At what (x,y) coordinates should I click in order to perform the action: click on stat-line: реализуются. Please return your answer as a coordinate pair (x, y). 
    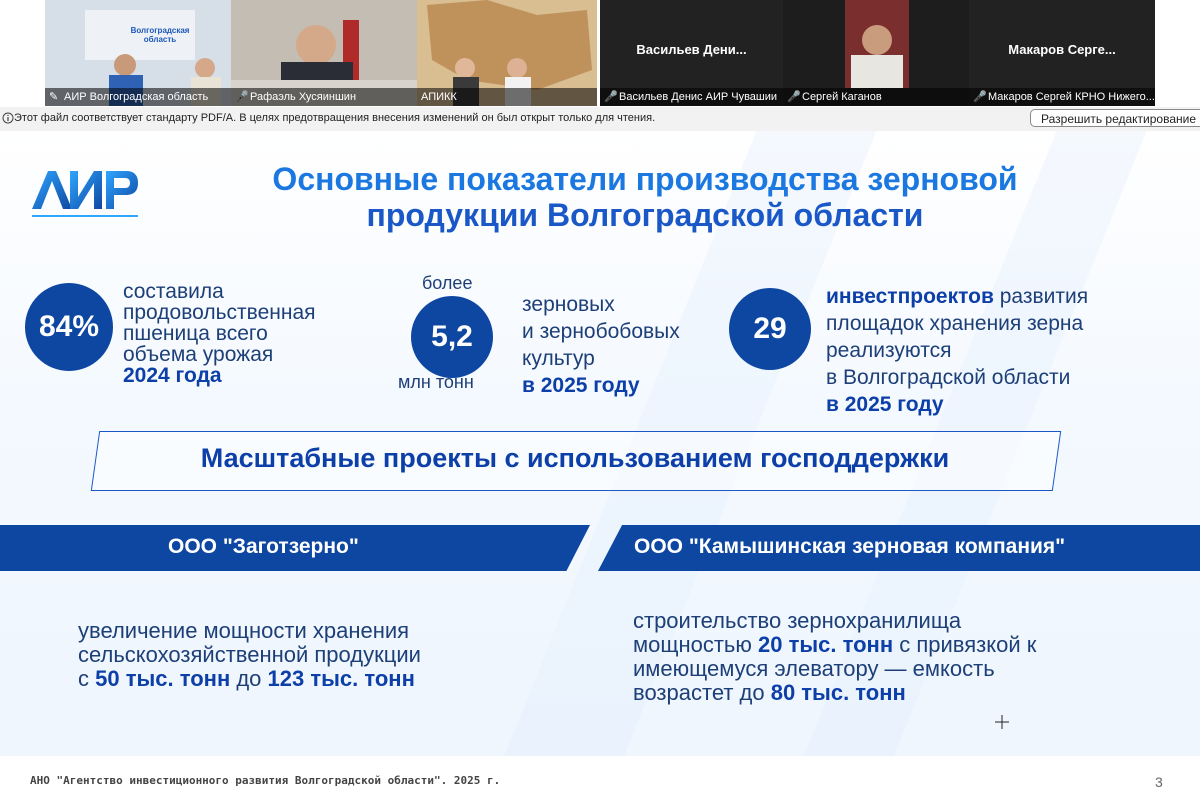
    Looking at the image, I should click on (889, 350).